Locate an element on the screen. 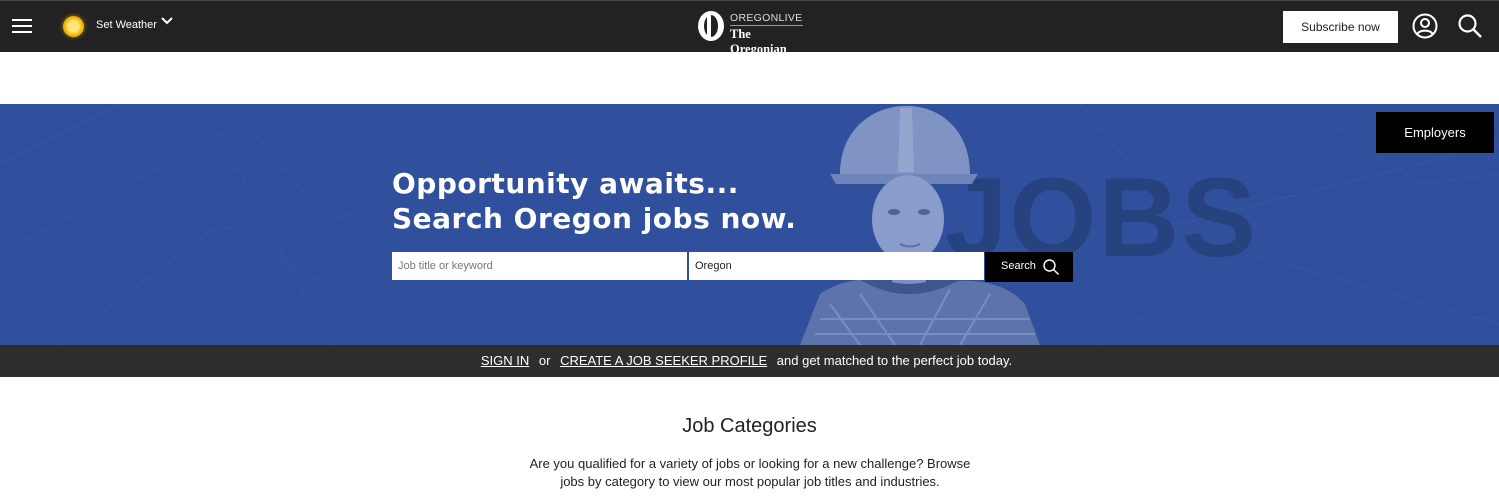 This screenshot has width=1499, height=500. oregonian-o-icon is located at coordinates (711, 26).